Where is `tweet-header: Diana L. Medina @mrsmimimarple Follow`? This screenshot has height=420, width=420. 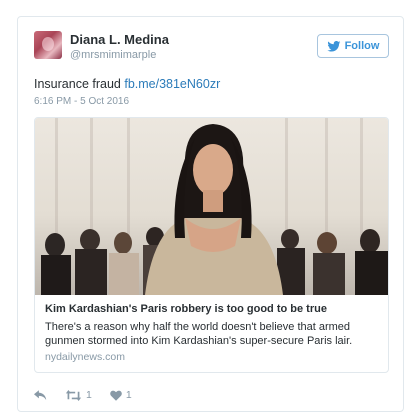 tweet-header: Diana L. Medina @mrsmimimarple Follow is located at coordinates (211, 49).